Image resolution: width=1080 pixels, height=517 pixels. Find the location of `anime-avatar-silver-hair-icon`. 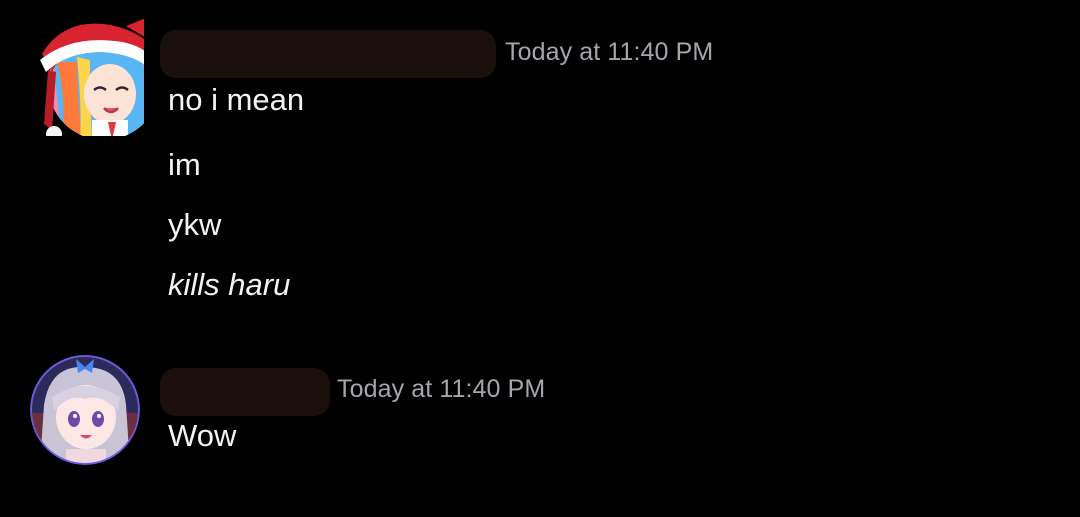

anime-avatar-silver-hair-icon is located at coordinates (85, 410).